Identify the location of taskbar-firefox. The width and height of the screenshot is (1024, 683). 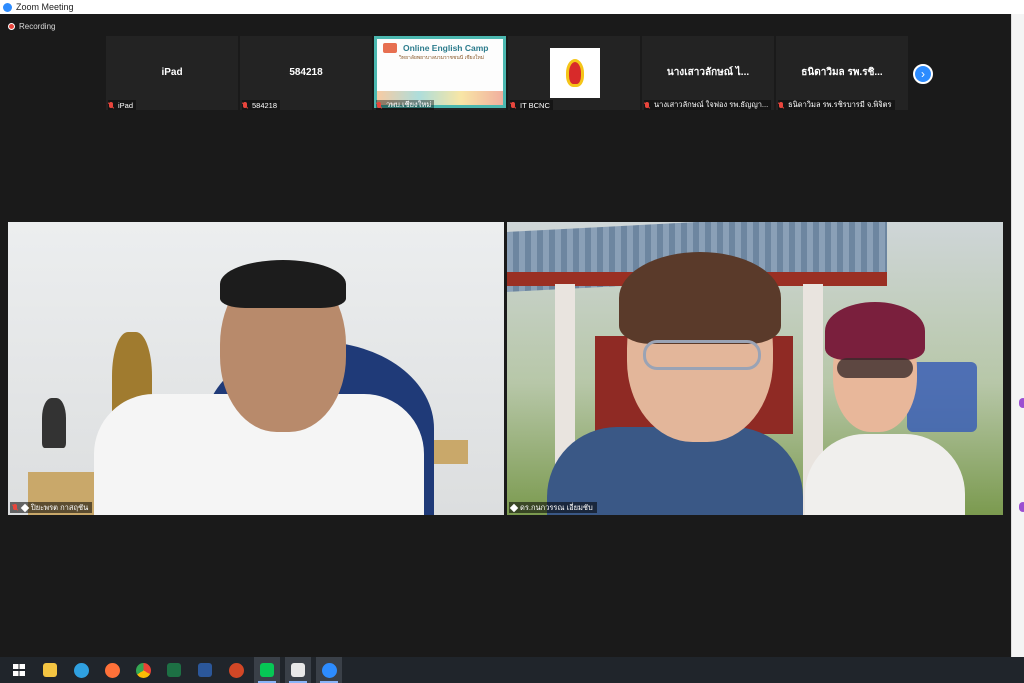
(112, 670).